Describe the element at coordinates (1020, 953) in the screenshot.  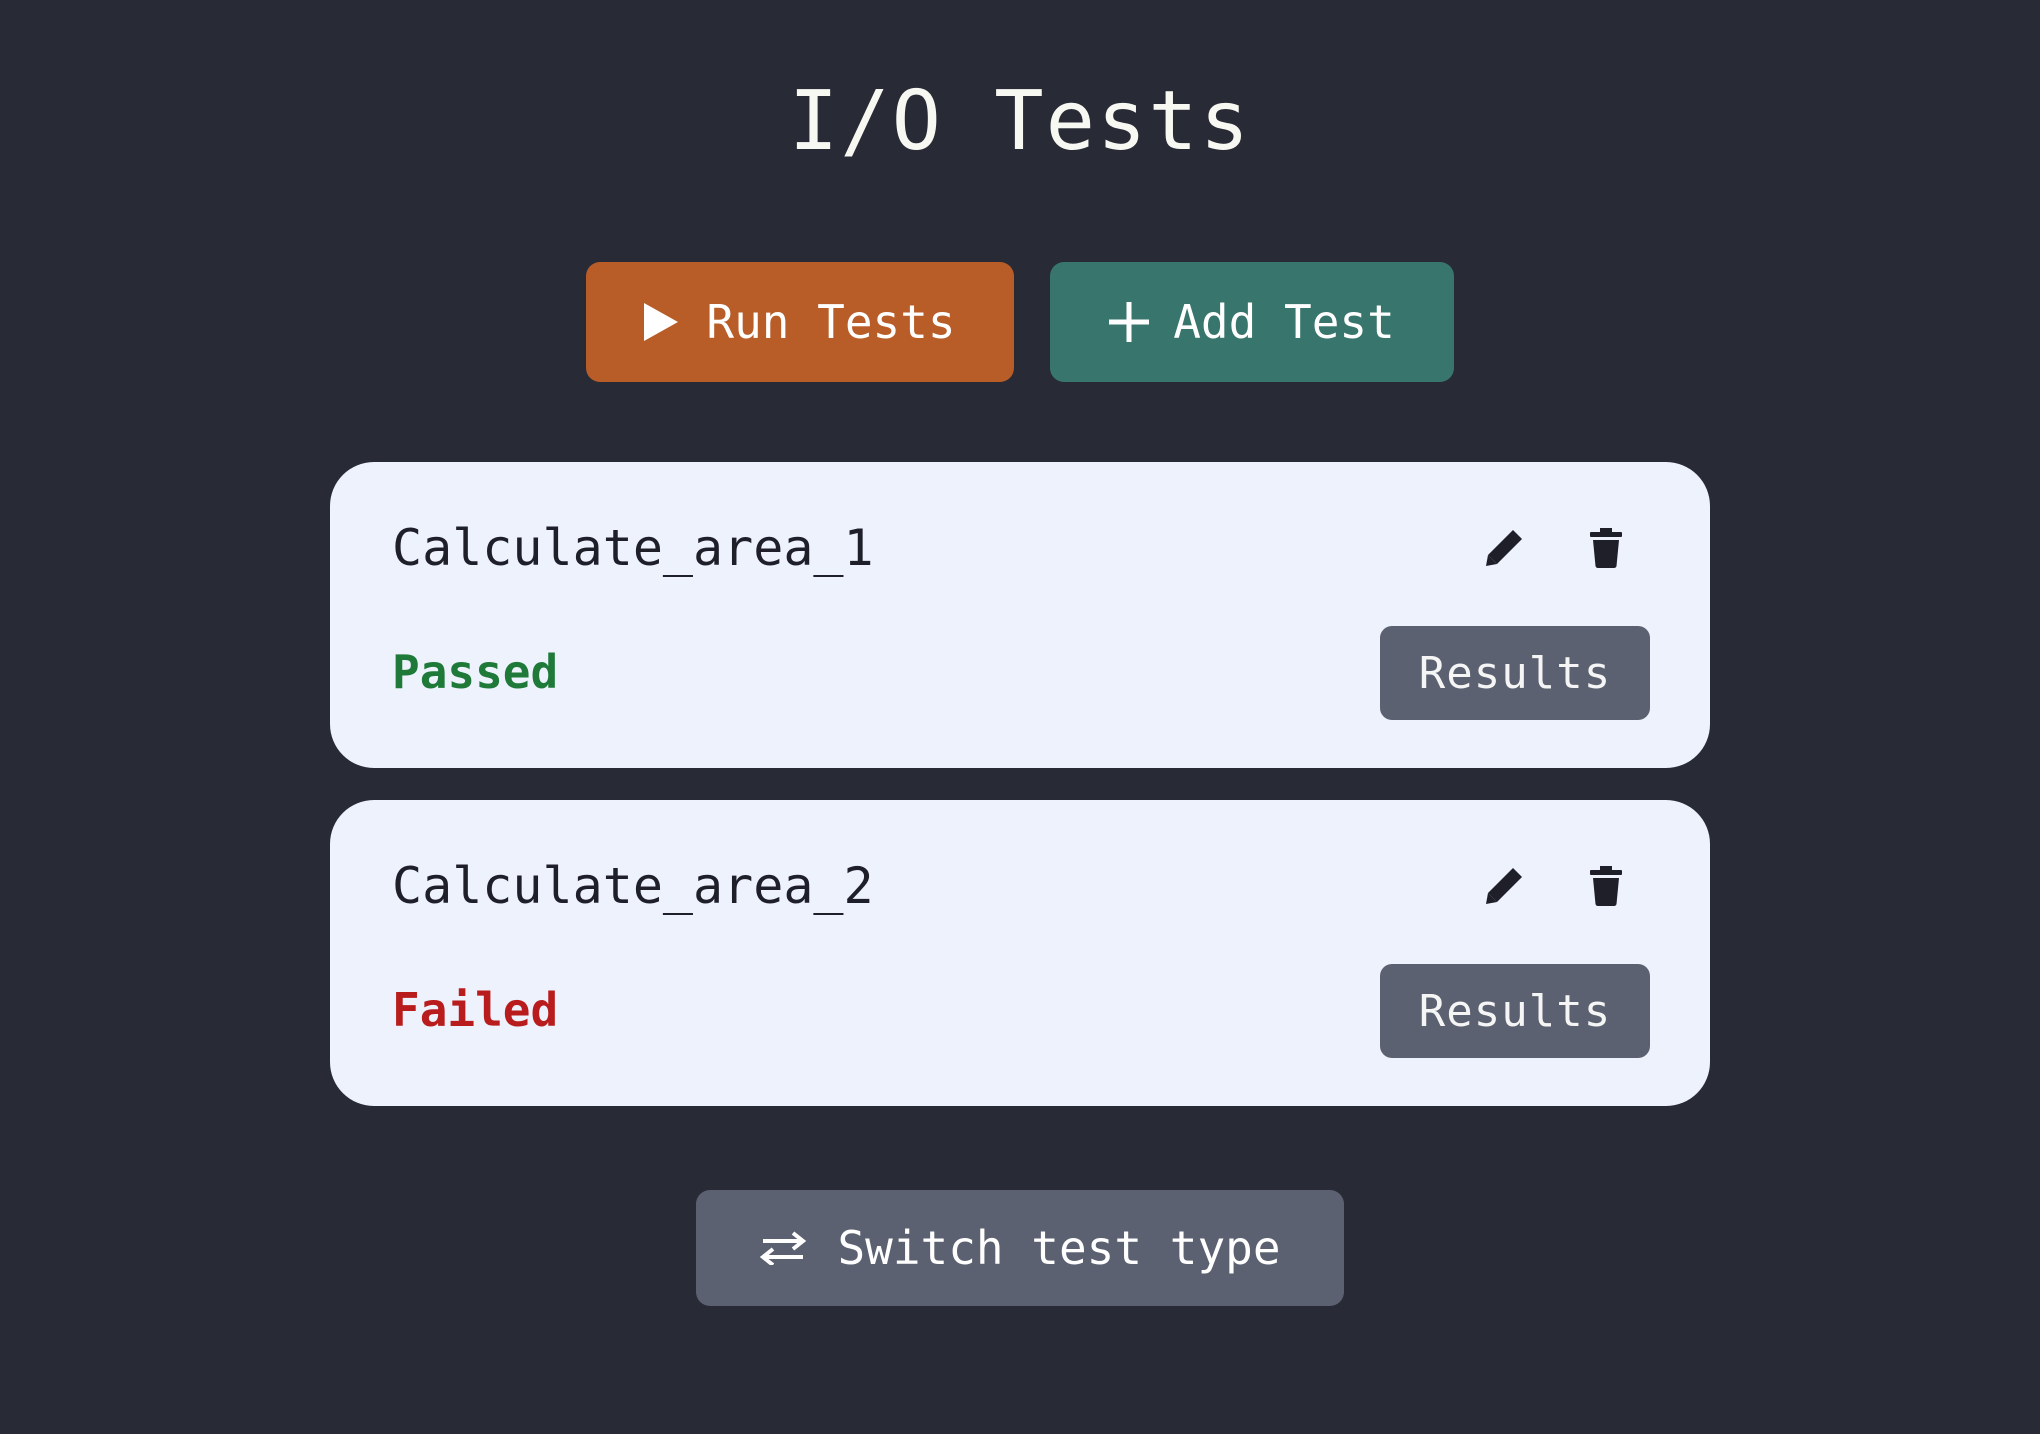
I see `test-card: Calculate_area_2 Failed Results` at that location.